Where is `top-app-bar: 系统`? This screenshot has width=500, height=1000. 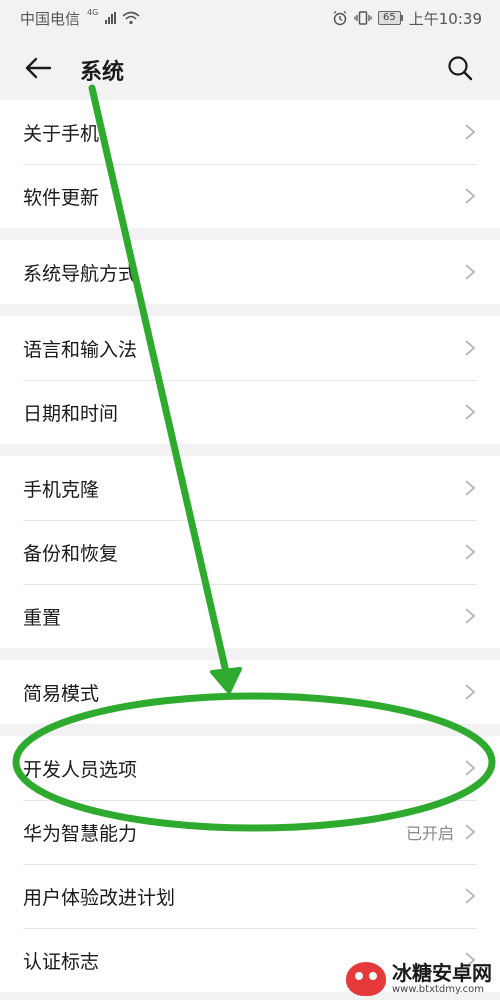
top-app-bar: 系统 is located at coordinates (250, 68).